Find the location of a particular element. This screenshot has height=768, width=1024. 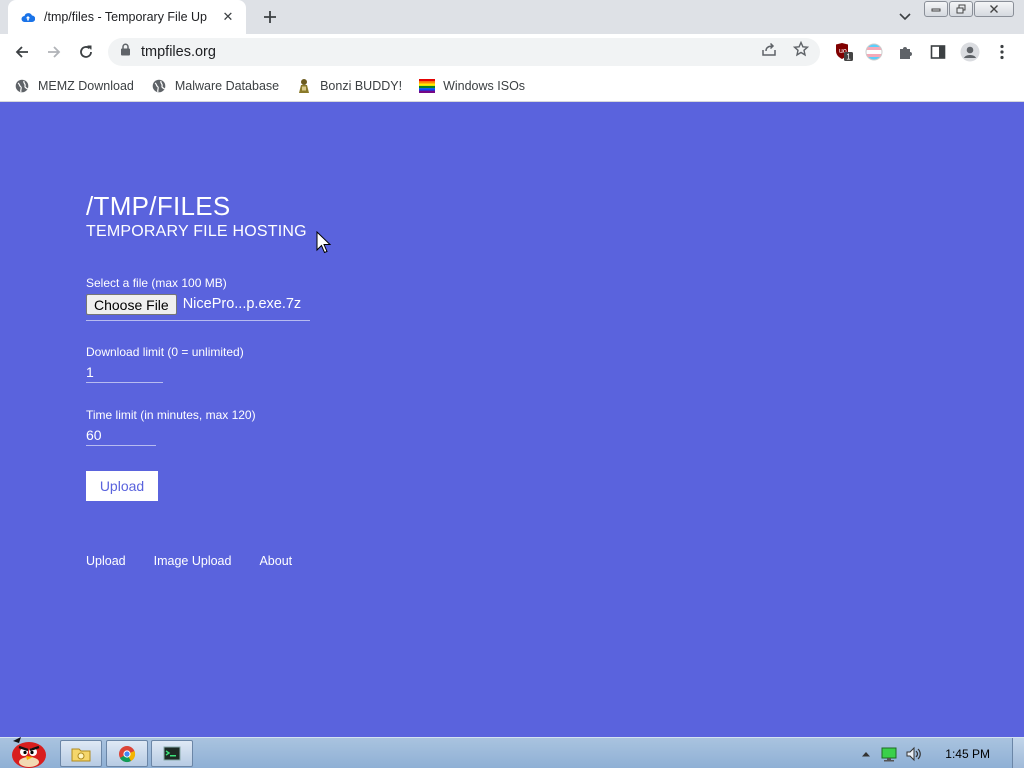

browser-tab: /tmp/files - Temporary File Up ✕ is located at coordinates (127, 17).